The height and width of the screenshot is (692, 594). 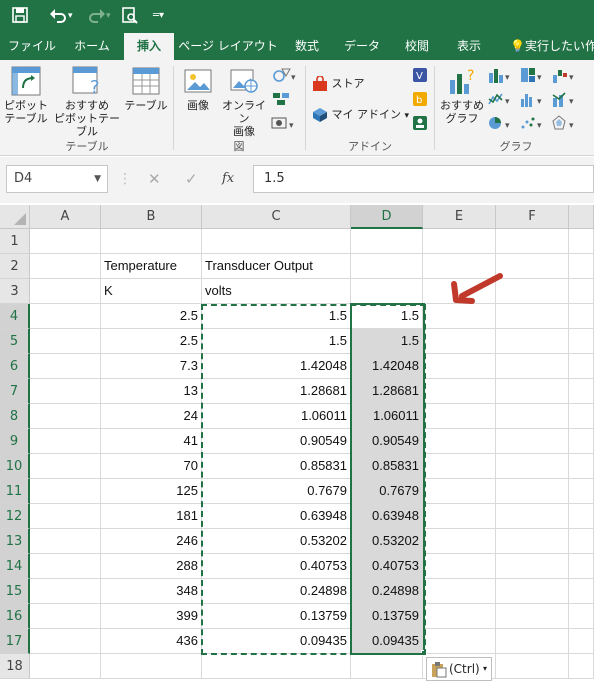 What do you see at coordinates (459, 366) in the screenshot?
I see `cell-e6` at bounding box center [459, 366].